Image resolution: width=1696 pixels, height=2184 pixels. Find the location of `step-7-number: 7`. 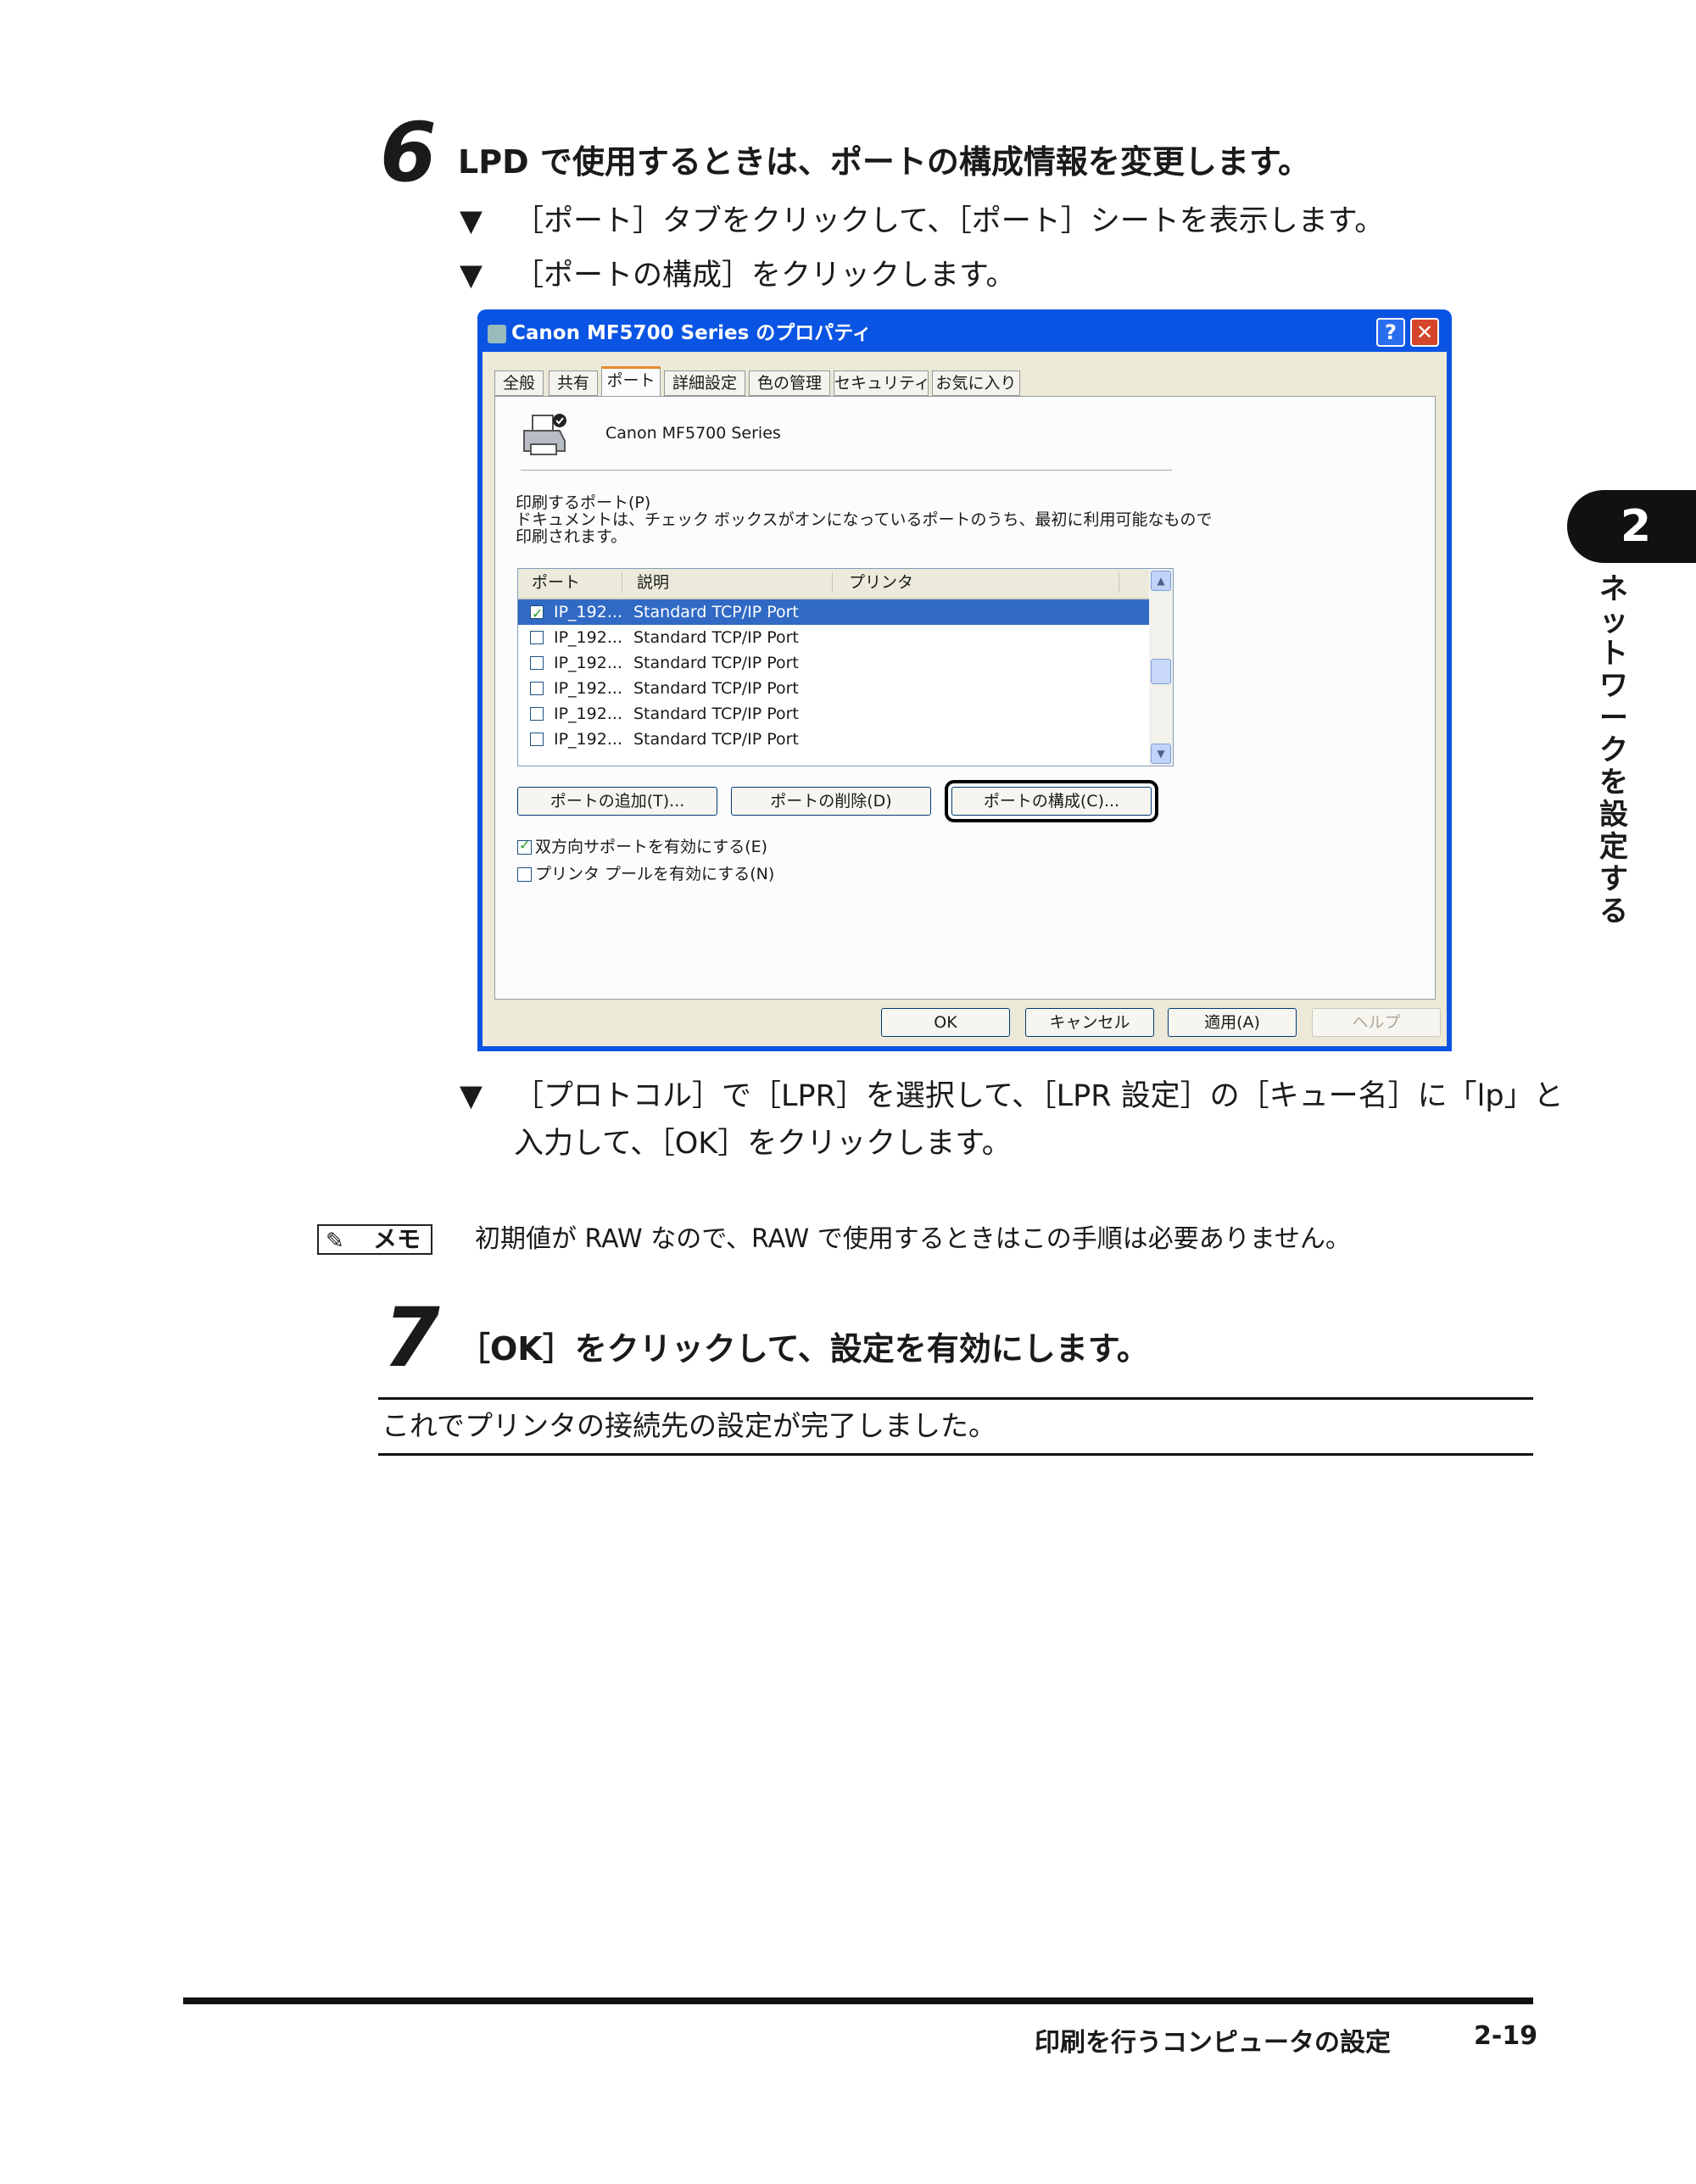

step-7-number: 7 is located at coordinates (411, 1337).